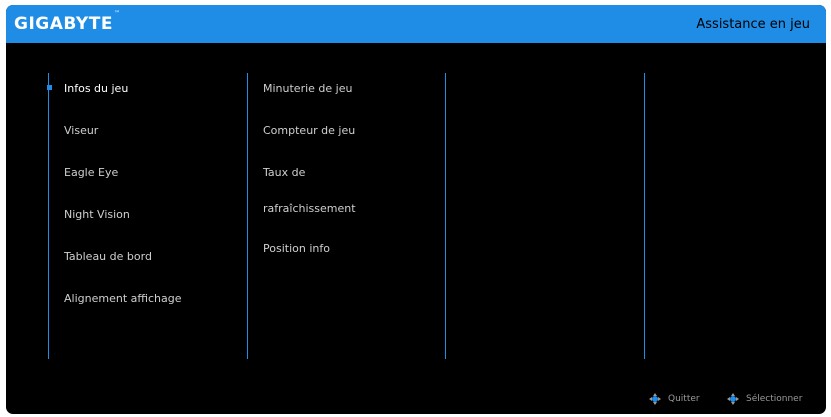  What do you see at coordinates (108, 256) in the screenshot?
I see `menu-item-tableau-de-bord: Tableau de bord` at bounding box center [108, 256].